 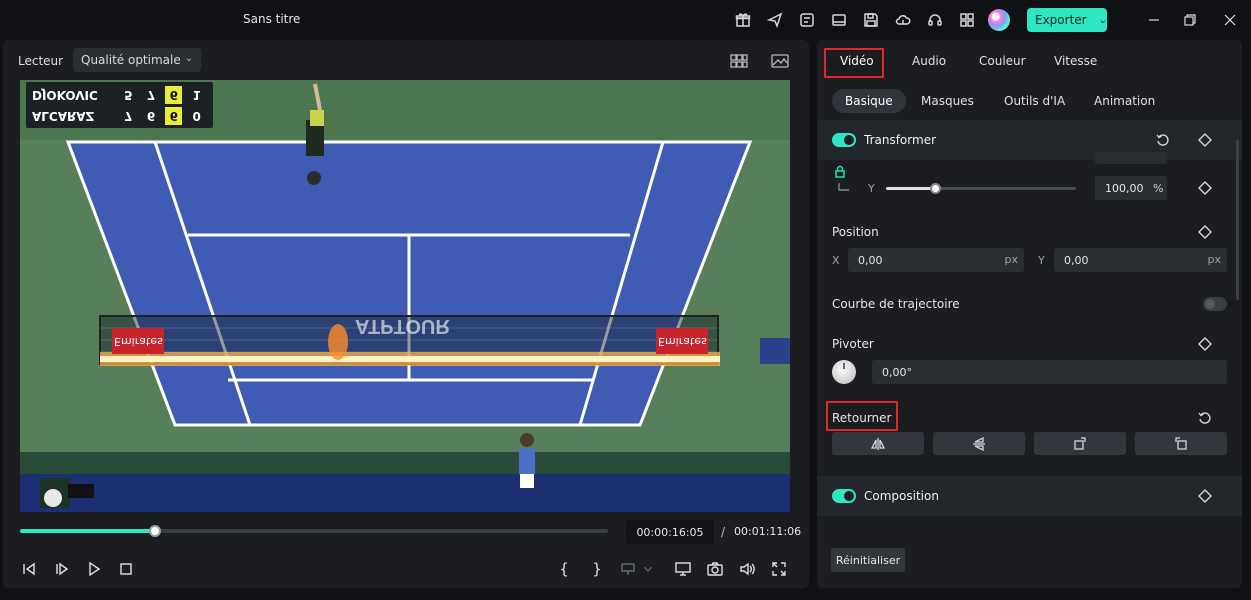 I want to click on link-bracket-icon, so click(x=844, y=189).